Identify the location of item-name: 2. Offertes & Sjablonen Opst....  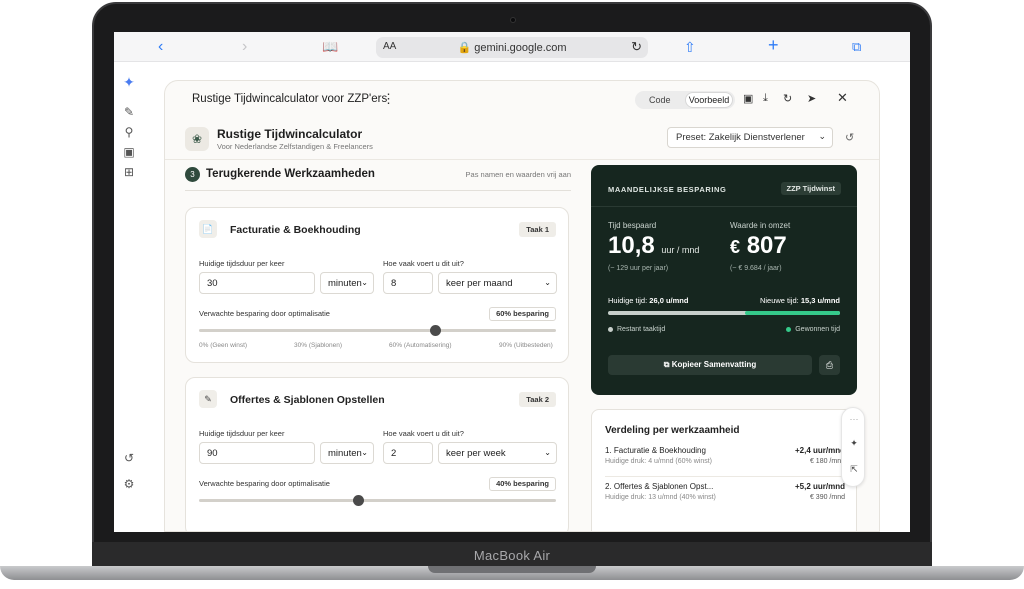
(659, 486).